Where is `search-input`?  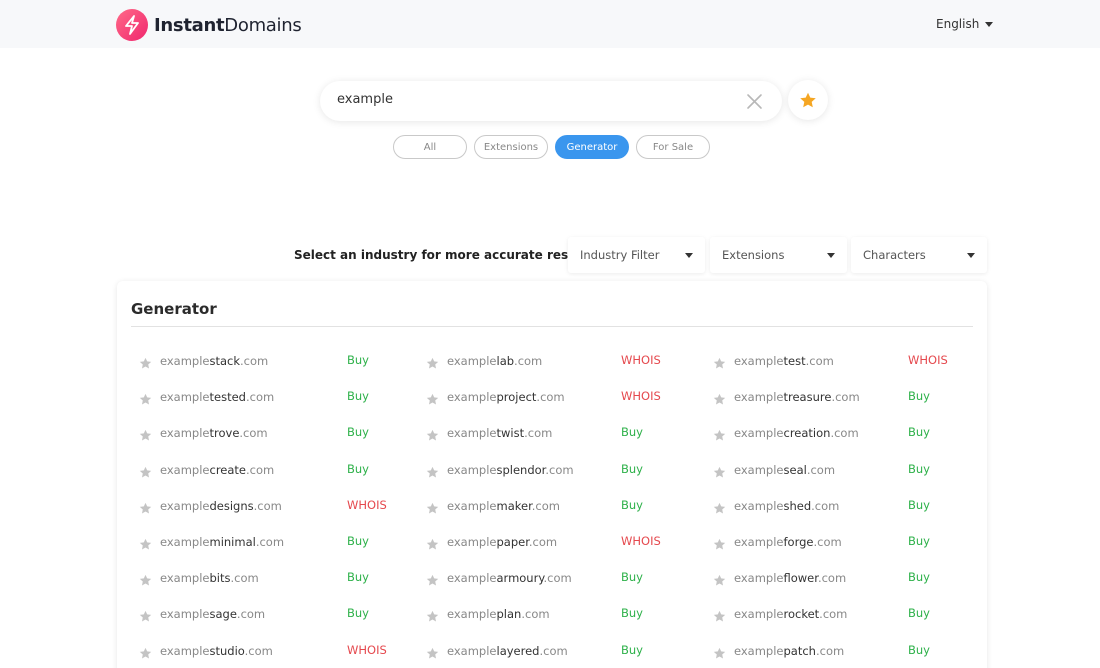
search-input is located at coordinates (537, 99).